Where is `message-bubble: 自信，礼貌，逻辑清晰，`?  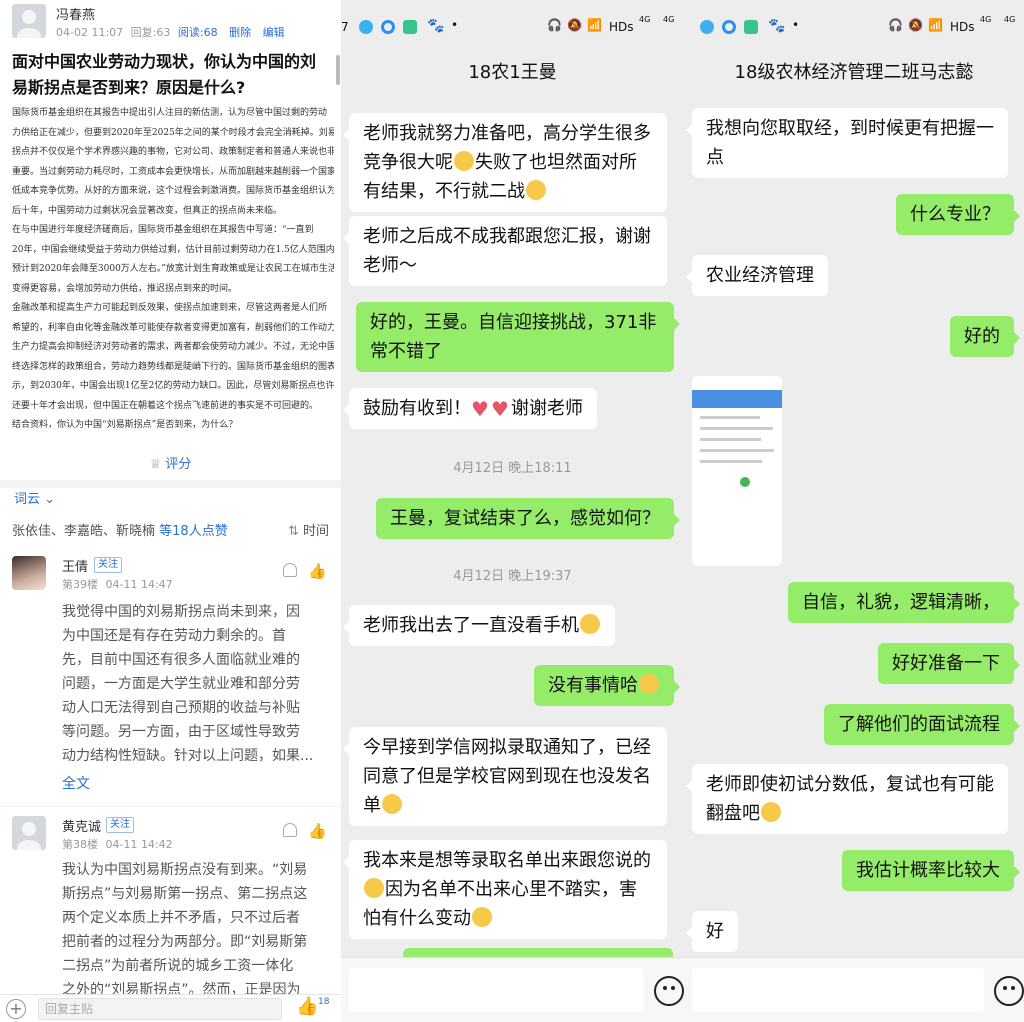 message-bubble: 自信，礼貌，逻辑清晰， is located at coordinates (904, 602).